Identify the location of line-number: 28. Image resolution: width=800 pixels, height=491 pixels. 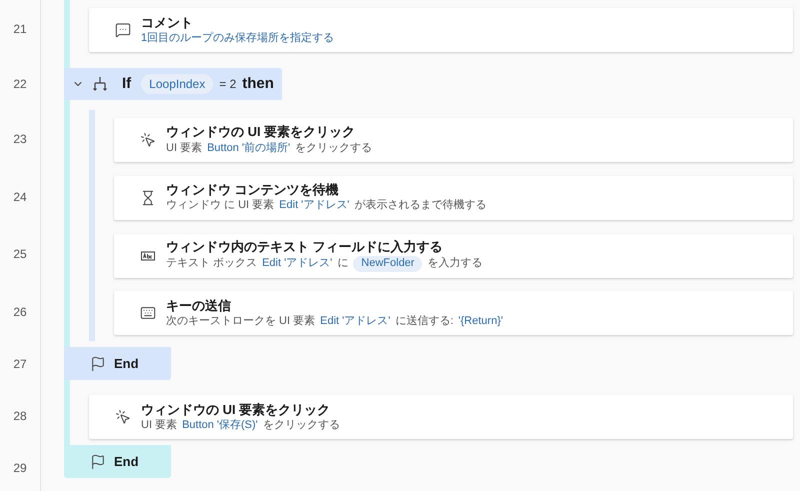
(20, 417).